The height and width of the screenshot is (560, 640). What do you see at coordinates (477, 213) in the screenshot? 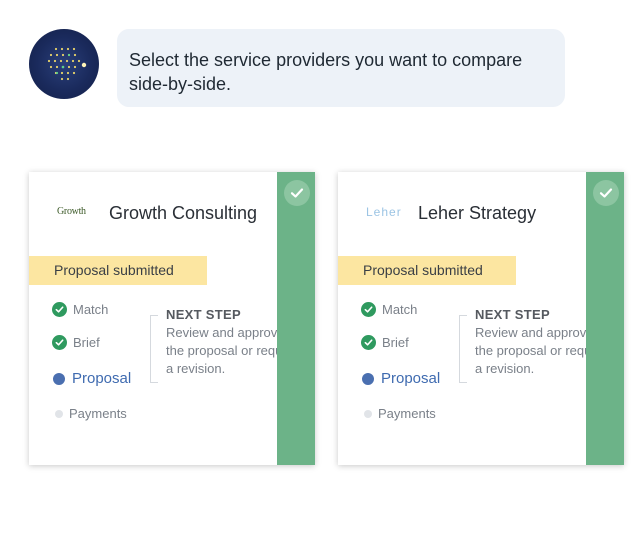
I see `provider-name: Leher Strategy` at bounding box center [477, 213].